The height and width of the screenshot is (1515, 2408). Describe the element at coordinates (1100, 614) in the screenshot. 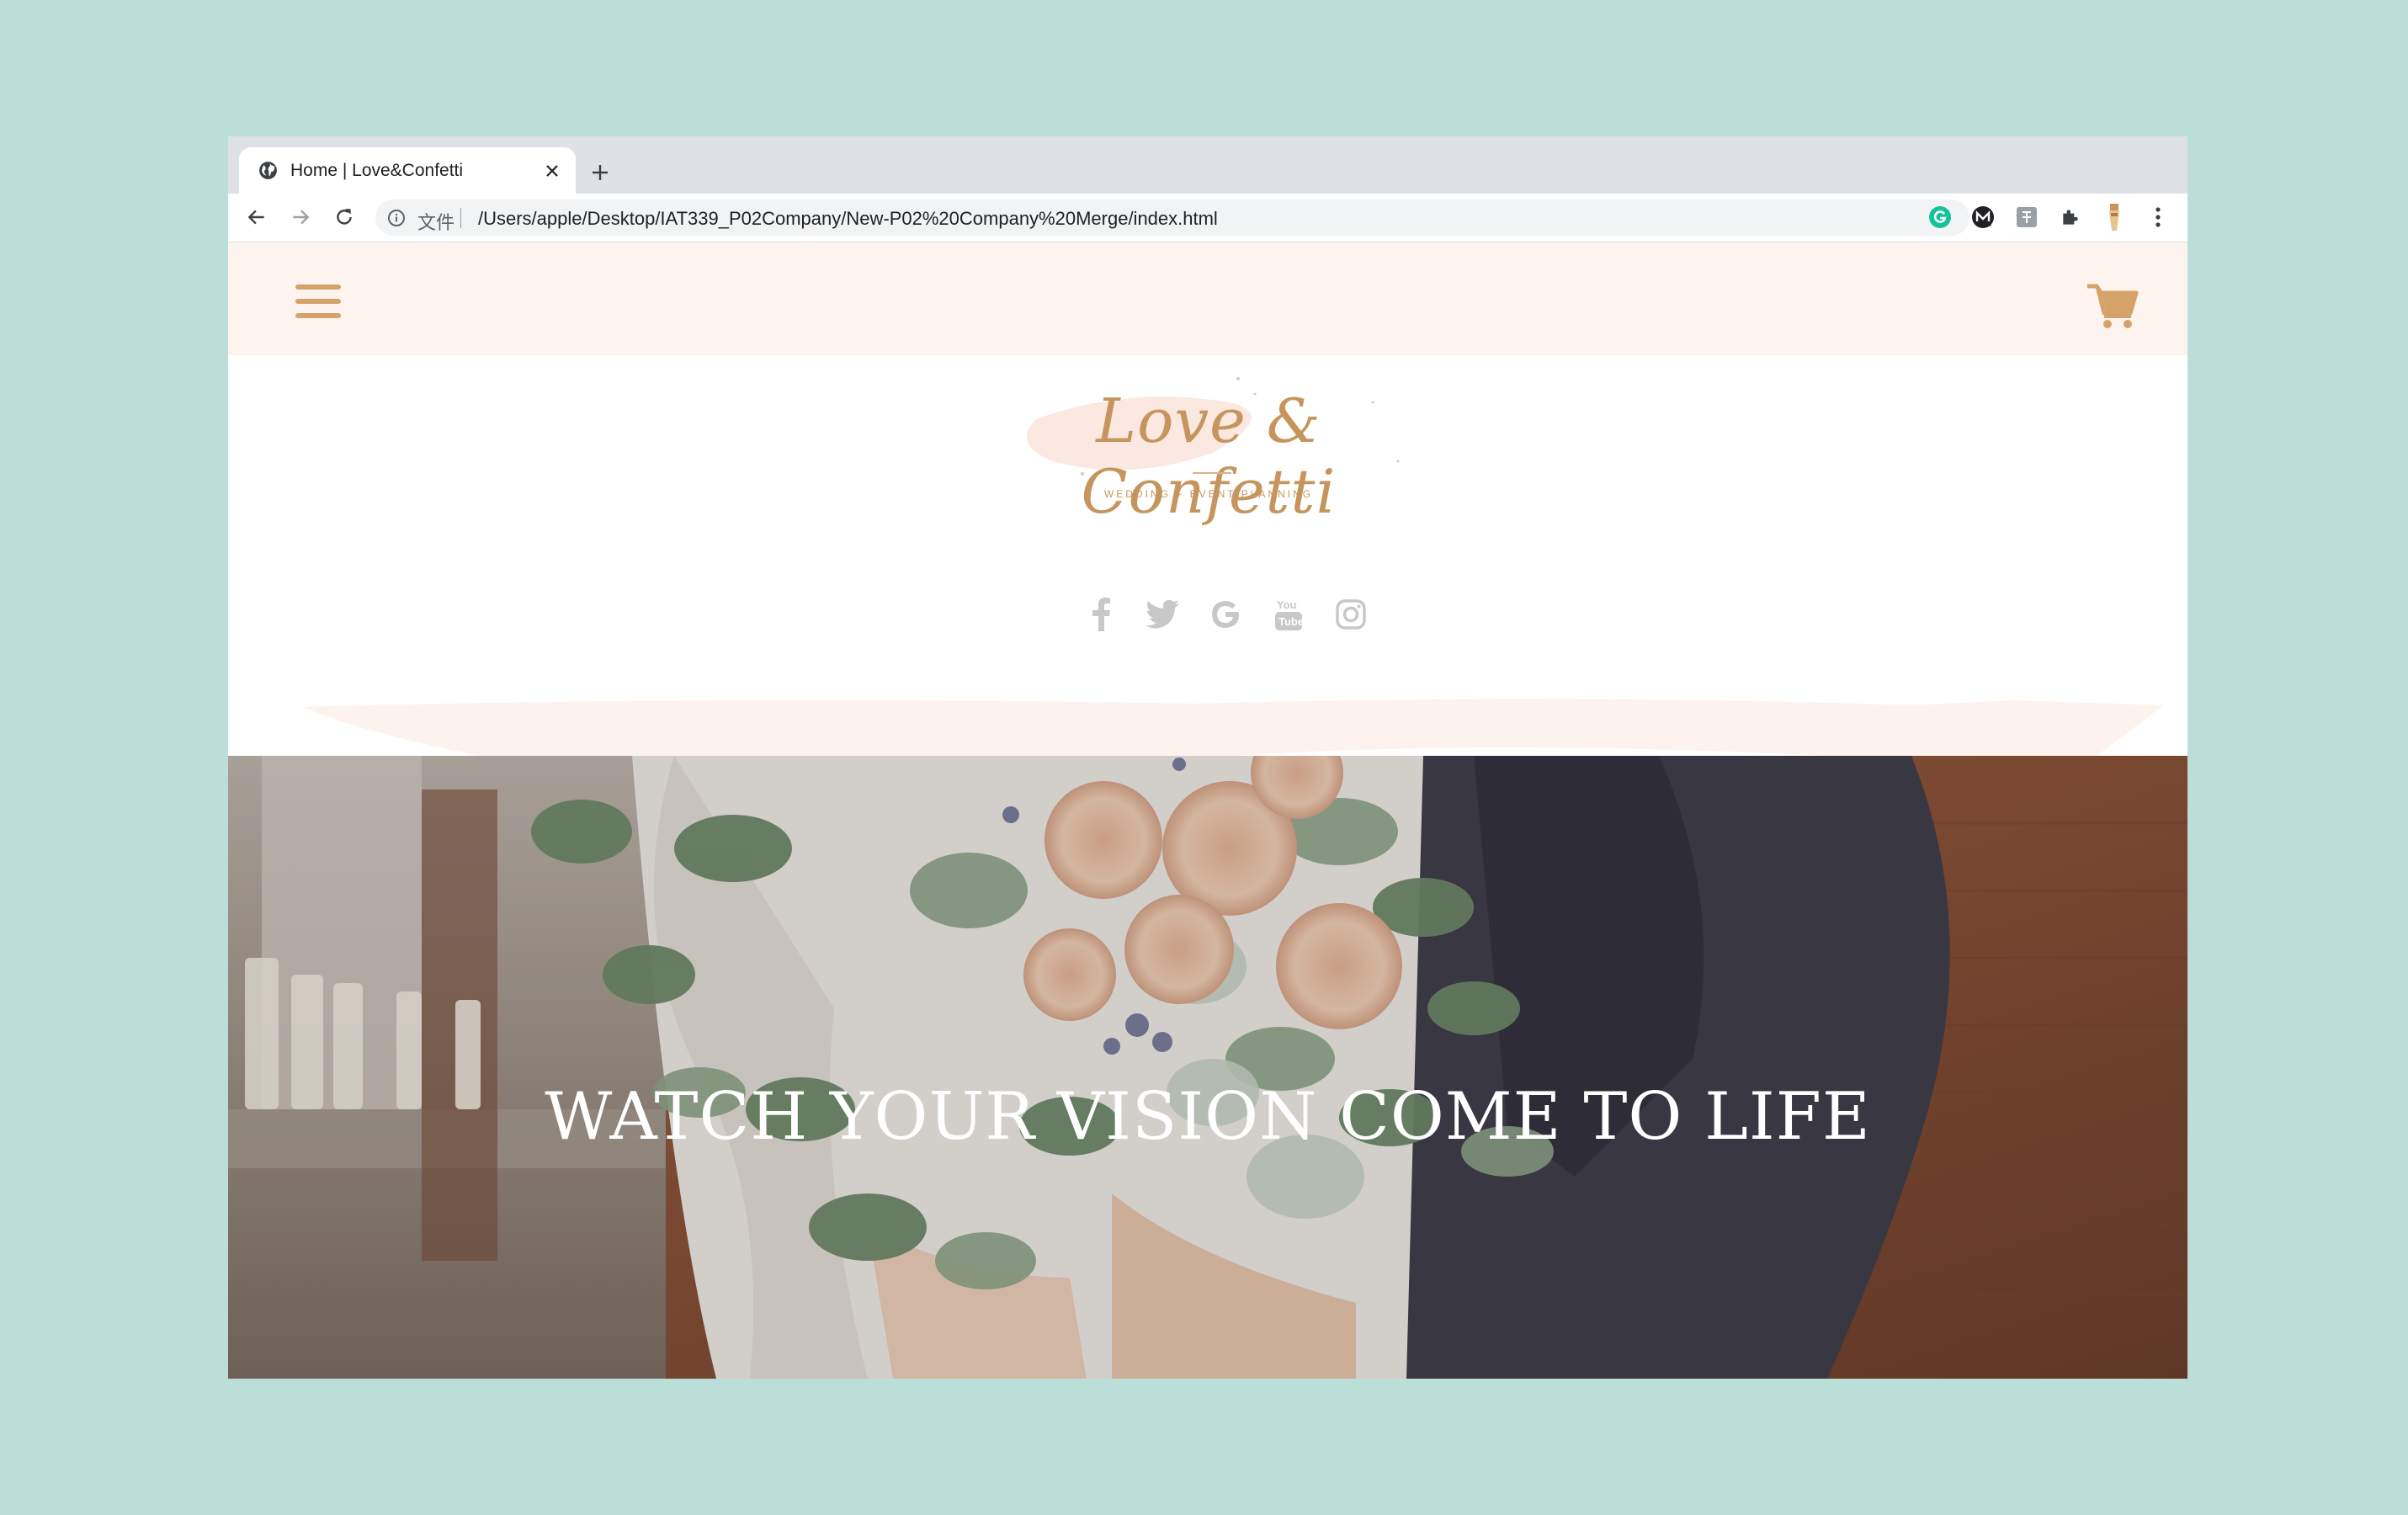

I see `facebook-icon` at that location.